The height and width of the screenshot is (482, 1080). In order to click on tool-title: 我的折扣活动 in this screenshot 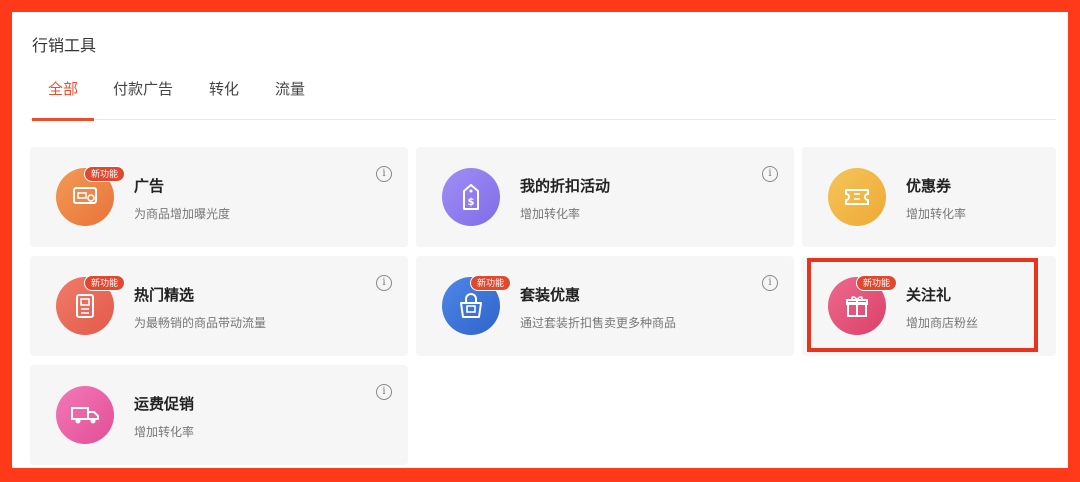, I will do `click(565, 186)`.